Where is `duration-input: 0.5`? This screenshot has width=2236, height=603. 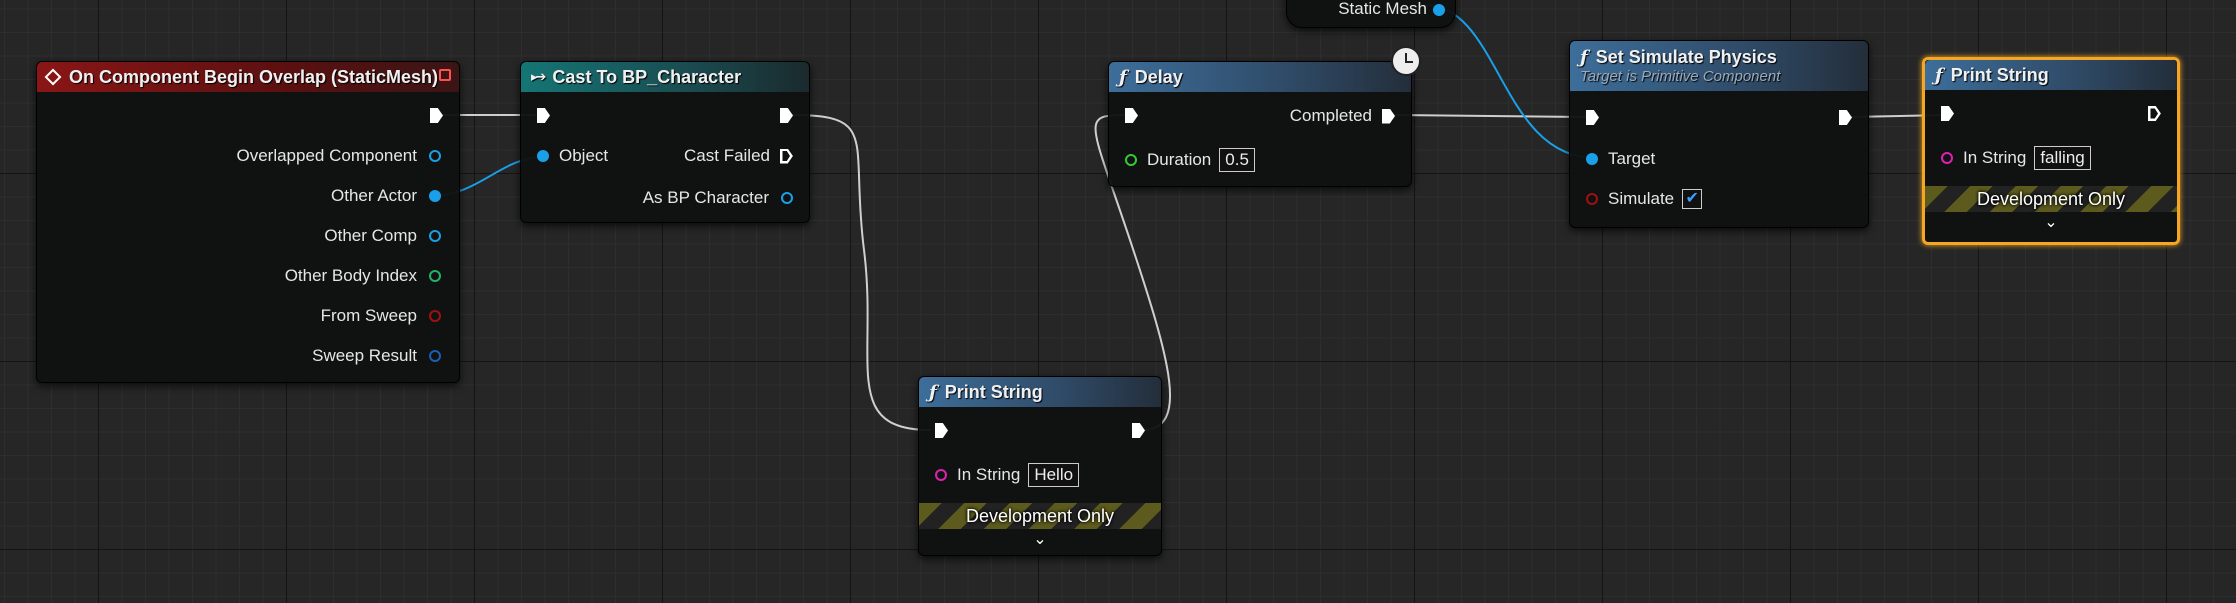 duration-input: 0.5 is located at coordinates (1237, 160).